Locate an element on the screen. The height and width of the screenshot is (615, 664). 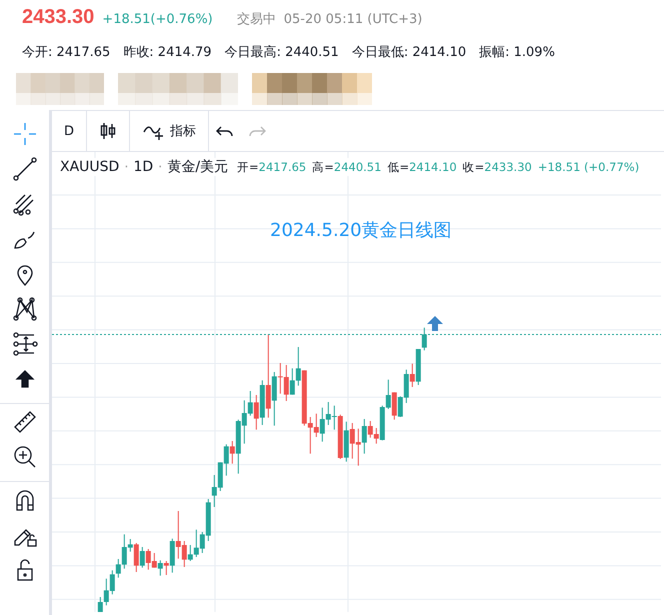
trading-status: 交易中 is located at coordinates (256, 19).